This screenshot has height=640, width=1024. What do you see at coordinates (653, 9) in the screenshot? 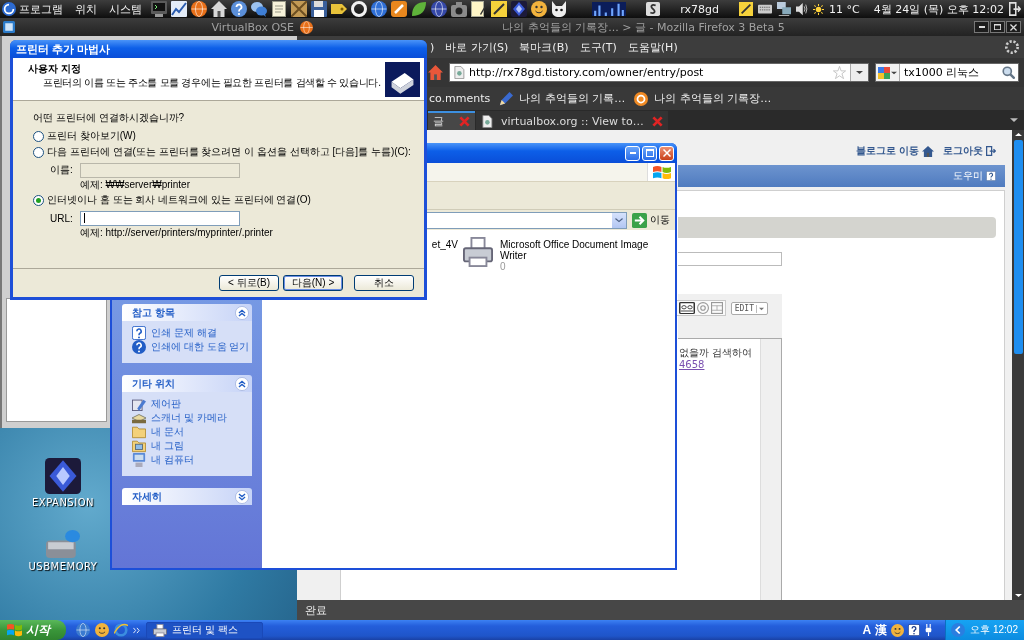
I see `curve-tile-icon` at bounding box center [653, 9].